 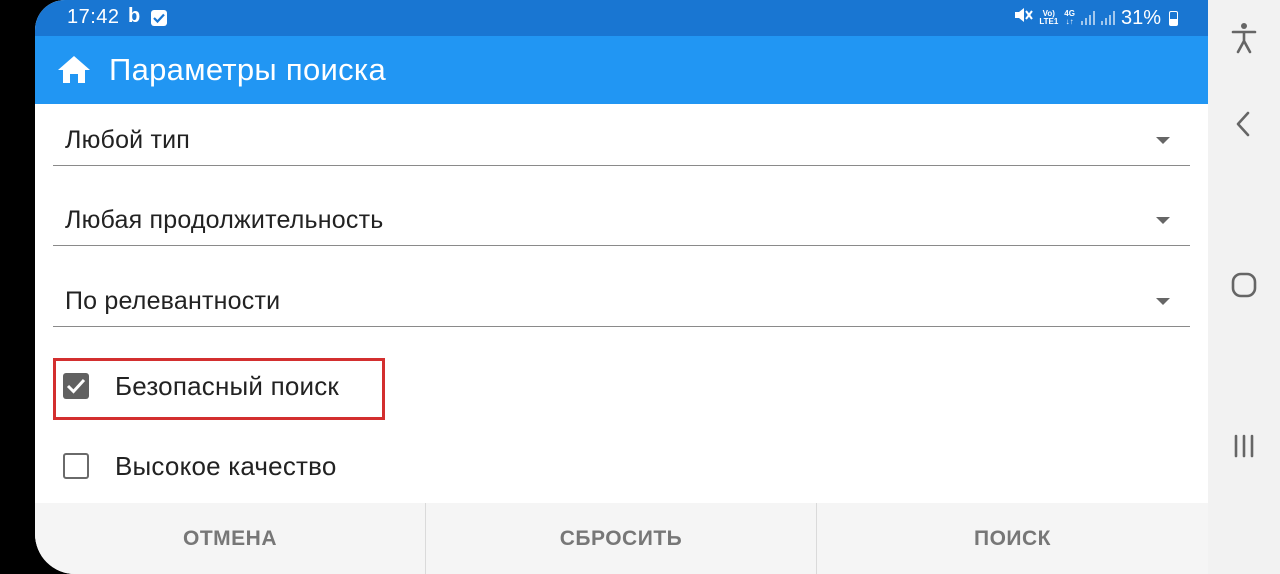 I want to click on battery-percent: 31%, so click(x=1140, y=17).